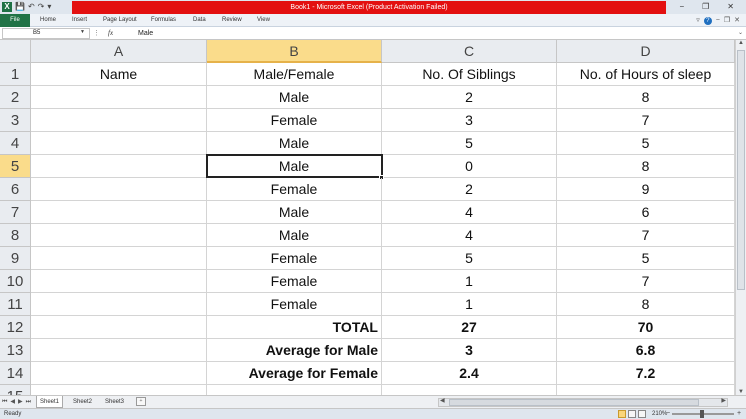  What do you see at coordinates (15, 281) in the screenshot?
I see `row-header-10: 10` at bounding box center [15, 281].